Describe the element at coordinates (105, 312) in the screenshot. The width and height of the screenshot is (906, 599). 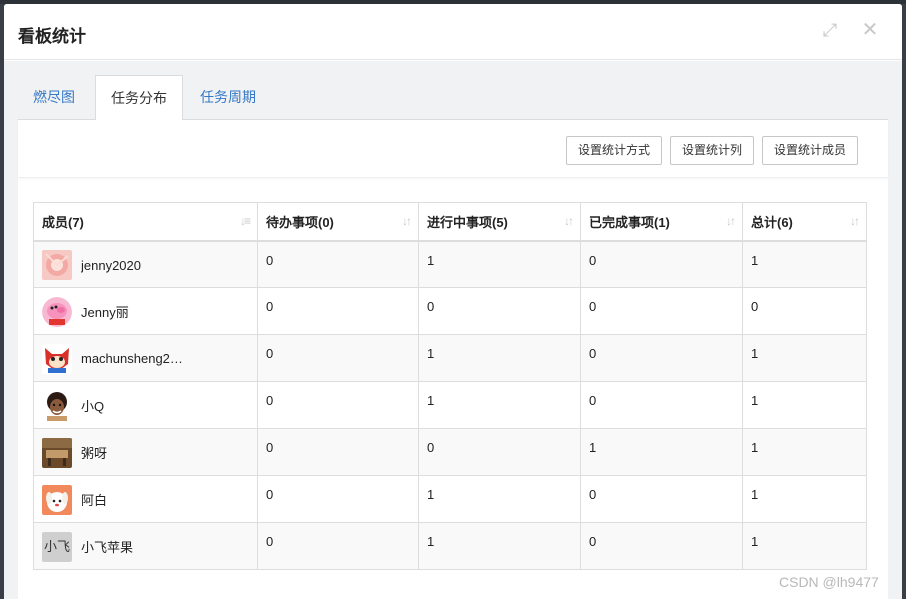
I see `member-name: Jenny丽` at that location.